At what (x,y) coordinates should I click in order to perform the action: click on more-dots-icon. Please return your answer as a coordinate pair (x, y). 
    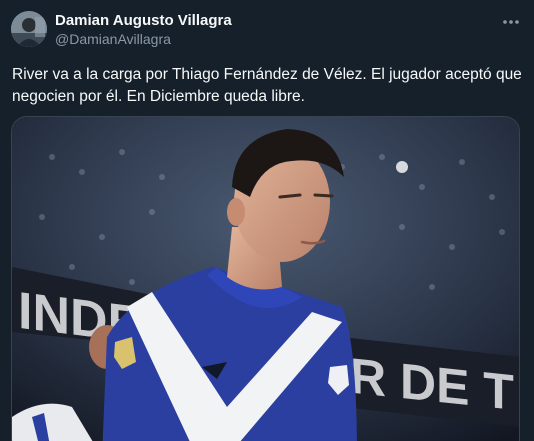
    Looking at the image, I should click on (511, 22).